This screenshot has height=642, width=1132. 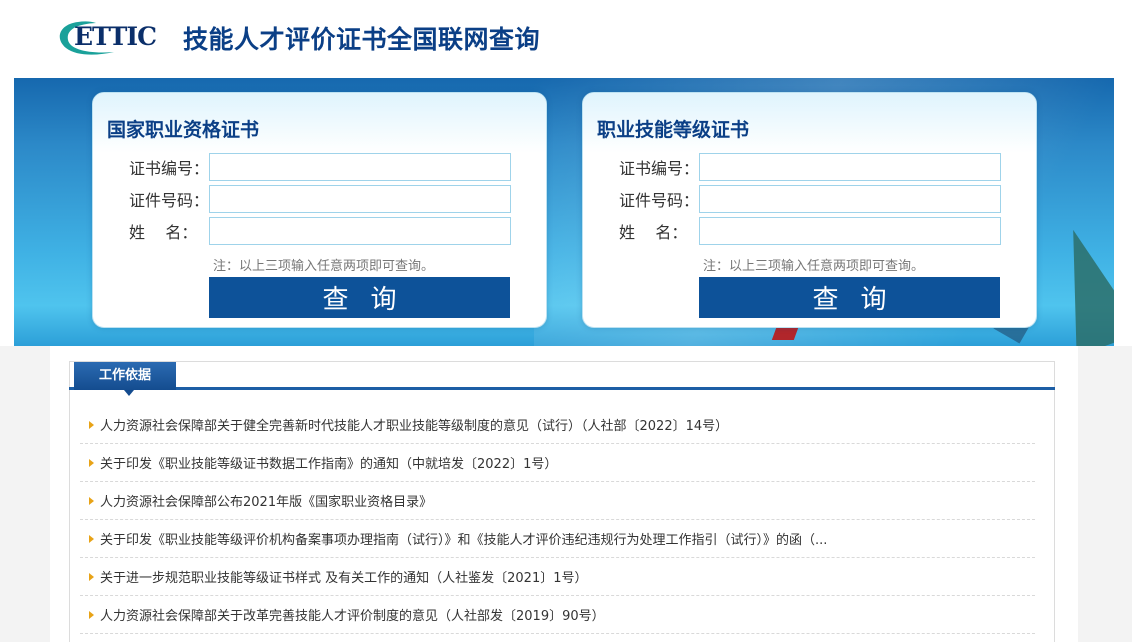 What do you see at coordinates (362, 39) in the screenshot?
I see `site-title: 技能人才评价证书全国联网查询` at bounding box center [362, 39].